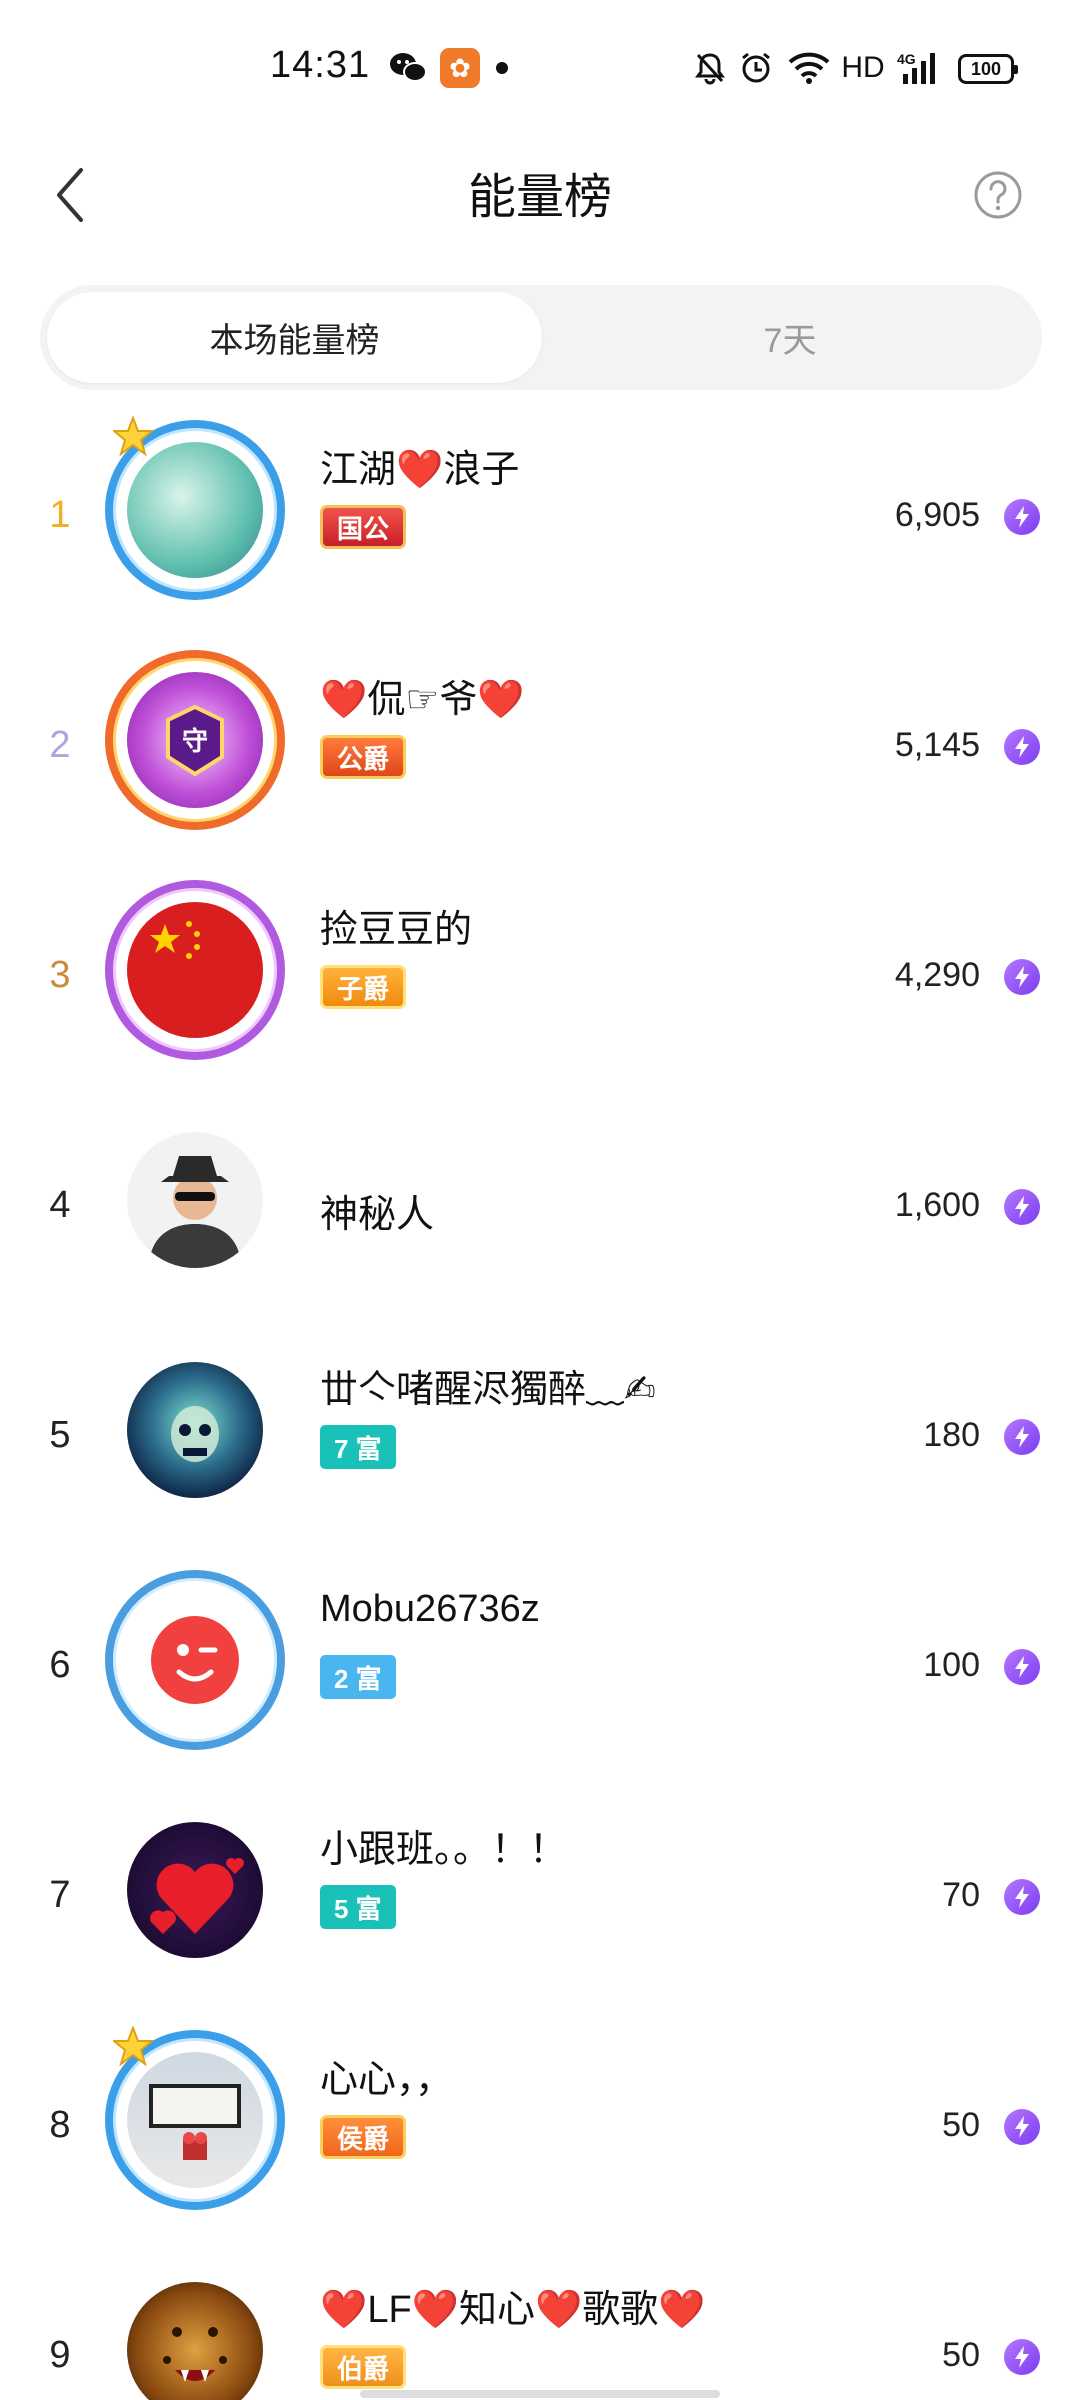  Describe the element at coordinates (60, 2124) in the screenshot. I see `rank-number: 8` at that location.